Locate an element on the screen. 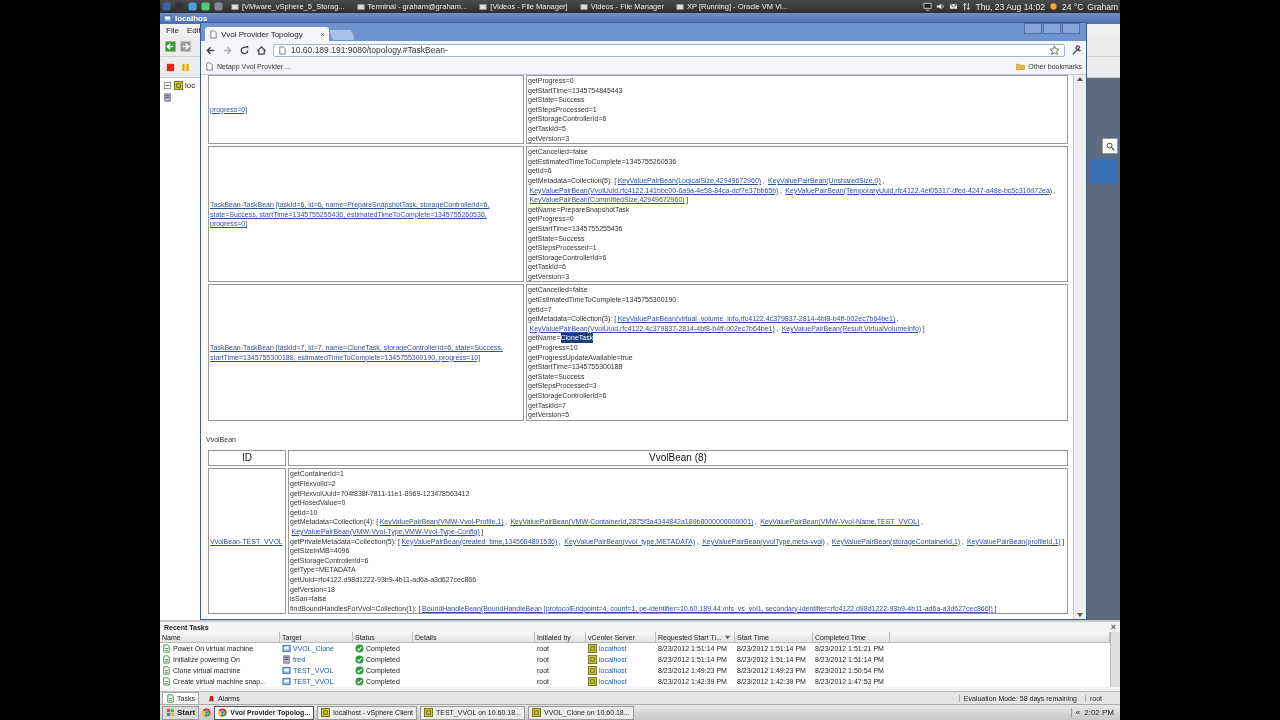 Image resolution: width=1280 pixels, height=720 pixels. menu-item: Edit is located at coordinates (193, 30).